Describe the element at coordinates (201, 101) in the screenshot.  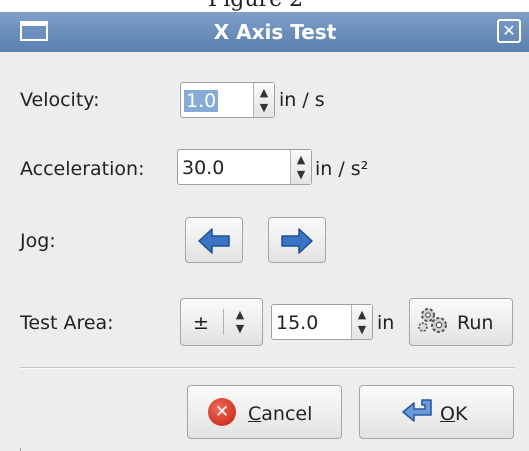
I see `velocity-value: 1.0` at that location.